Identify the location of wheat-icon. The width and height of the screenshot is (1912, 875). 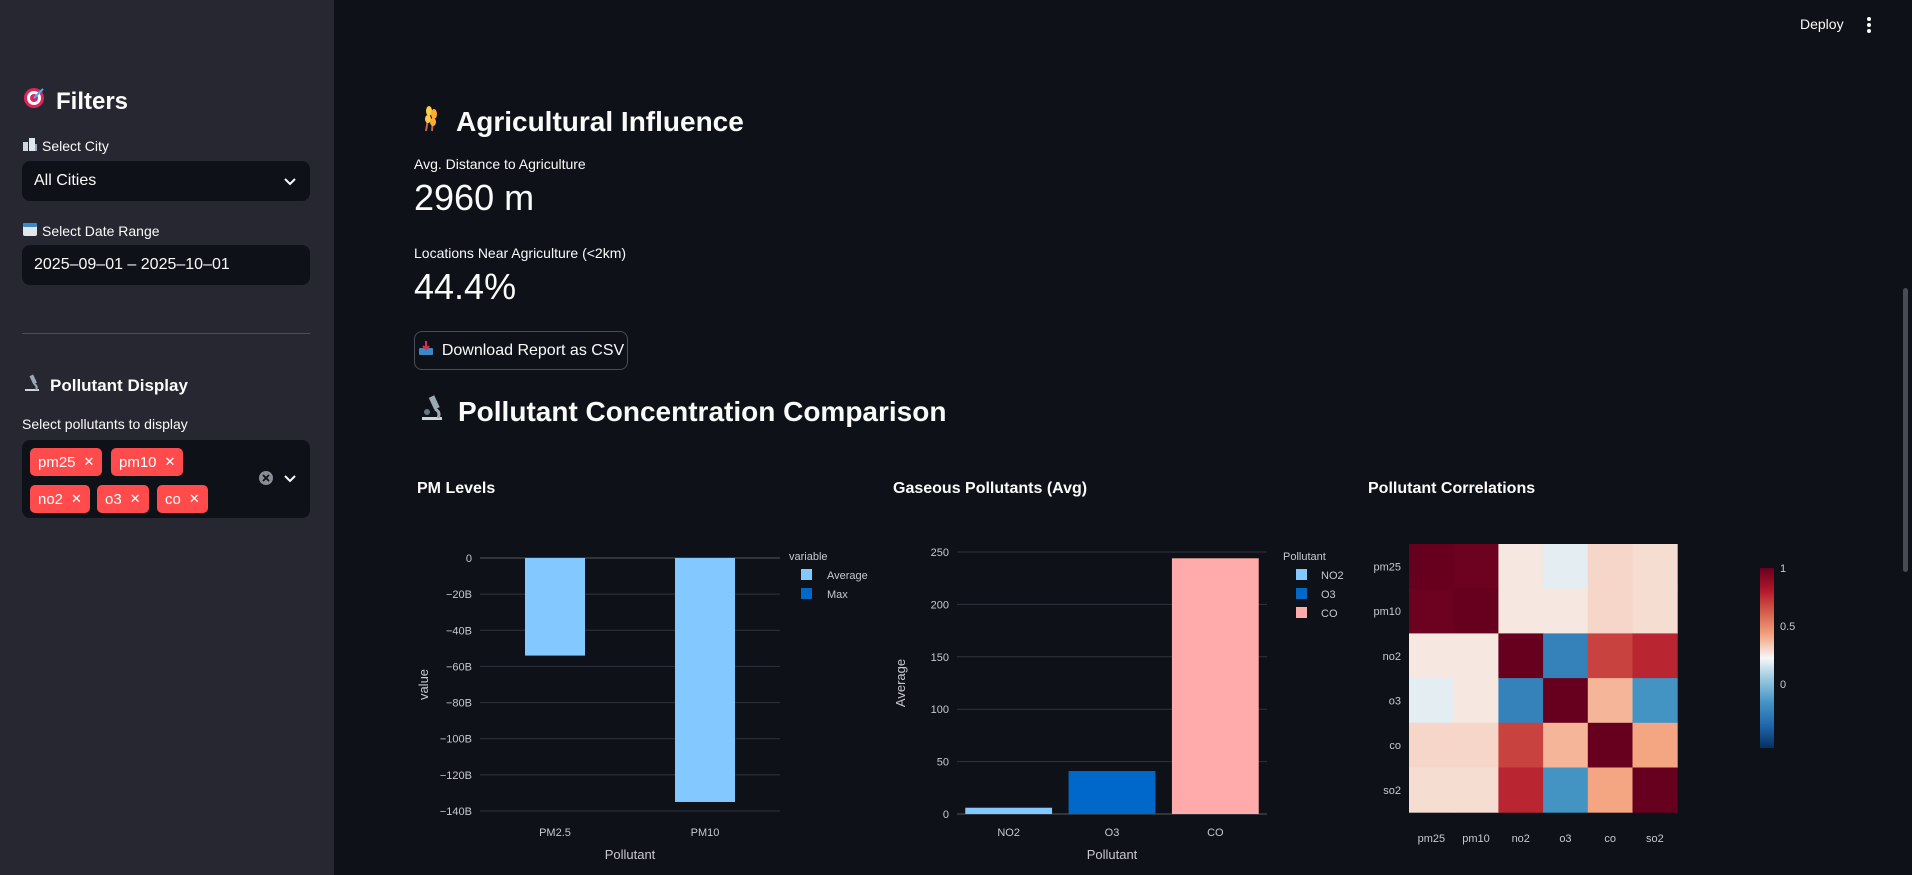
(431, 121).